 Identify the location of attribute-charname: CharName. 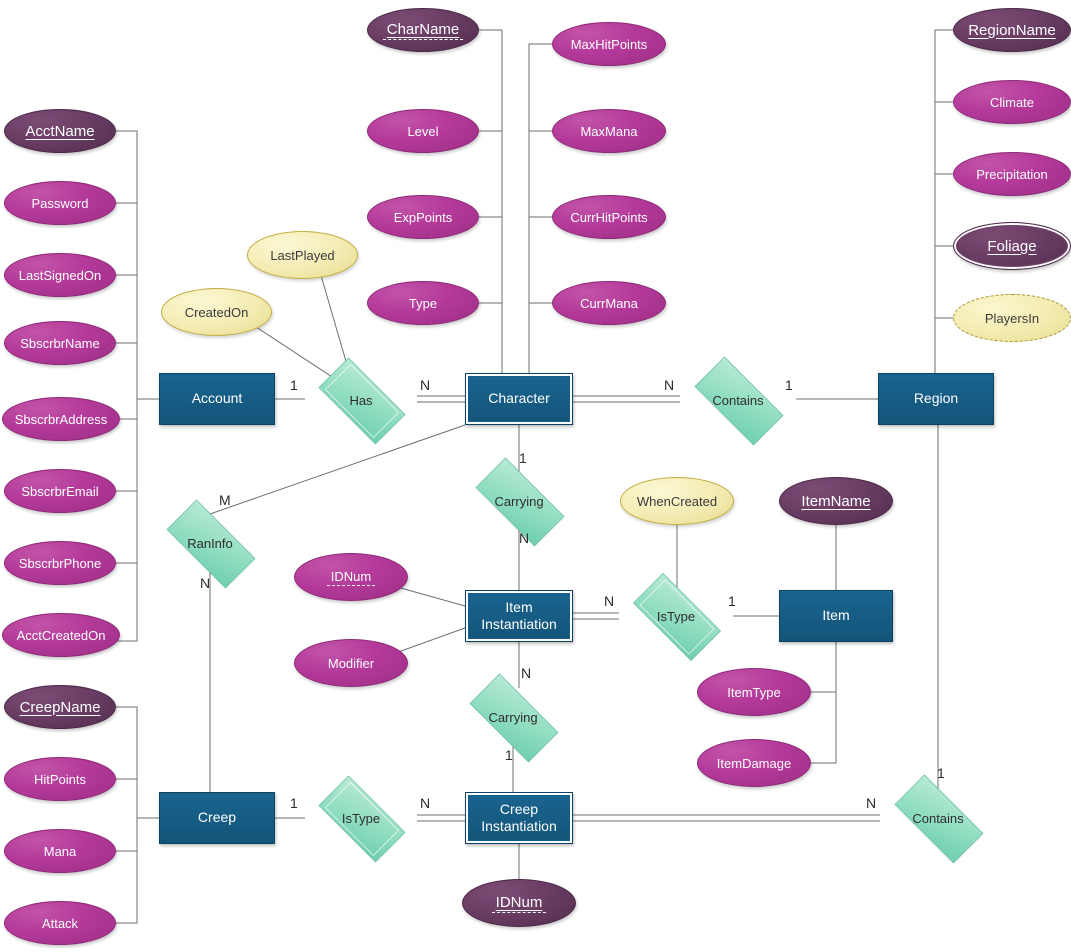
(423, 30).